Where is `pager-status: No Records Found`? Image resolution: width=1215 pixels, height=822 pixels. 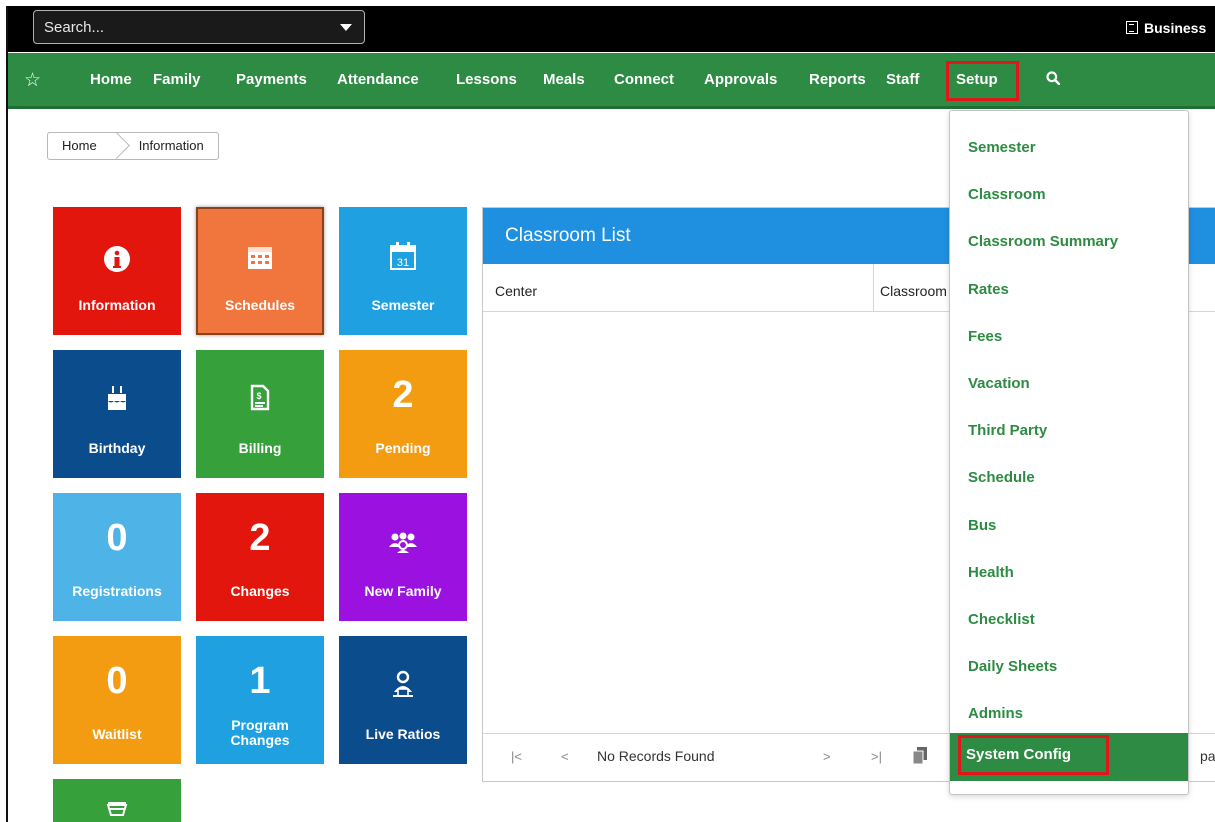 pager-status: No Records Found is located at coordinates (656, 756).